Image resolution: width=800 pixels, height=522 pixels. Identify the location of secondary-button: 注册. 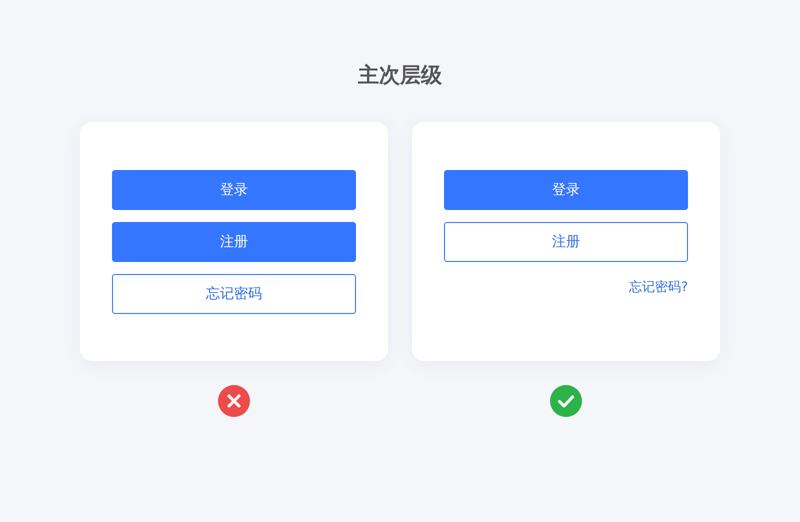
(566, 242).